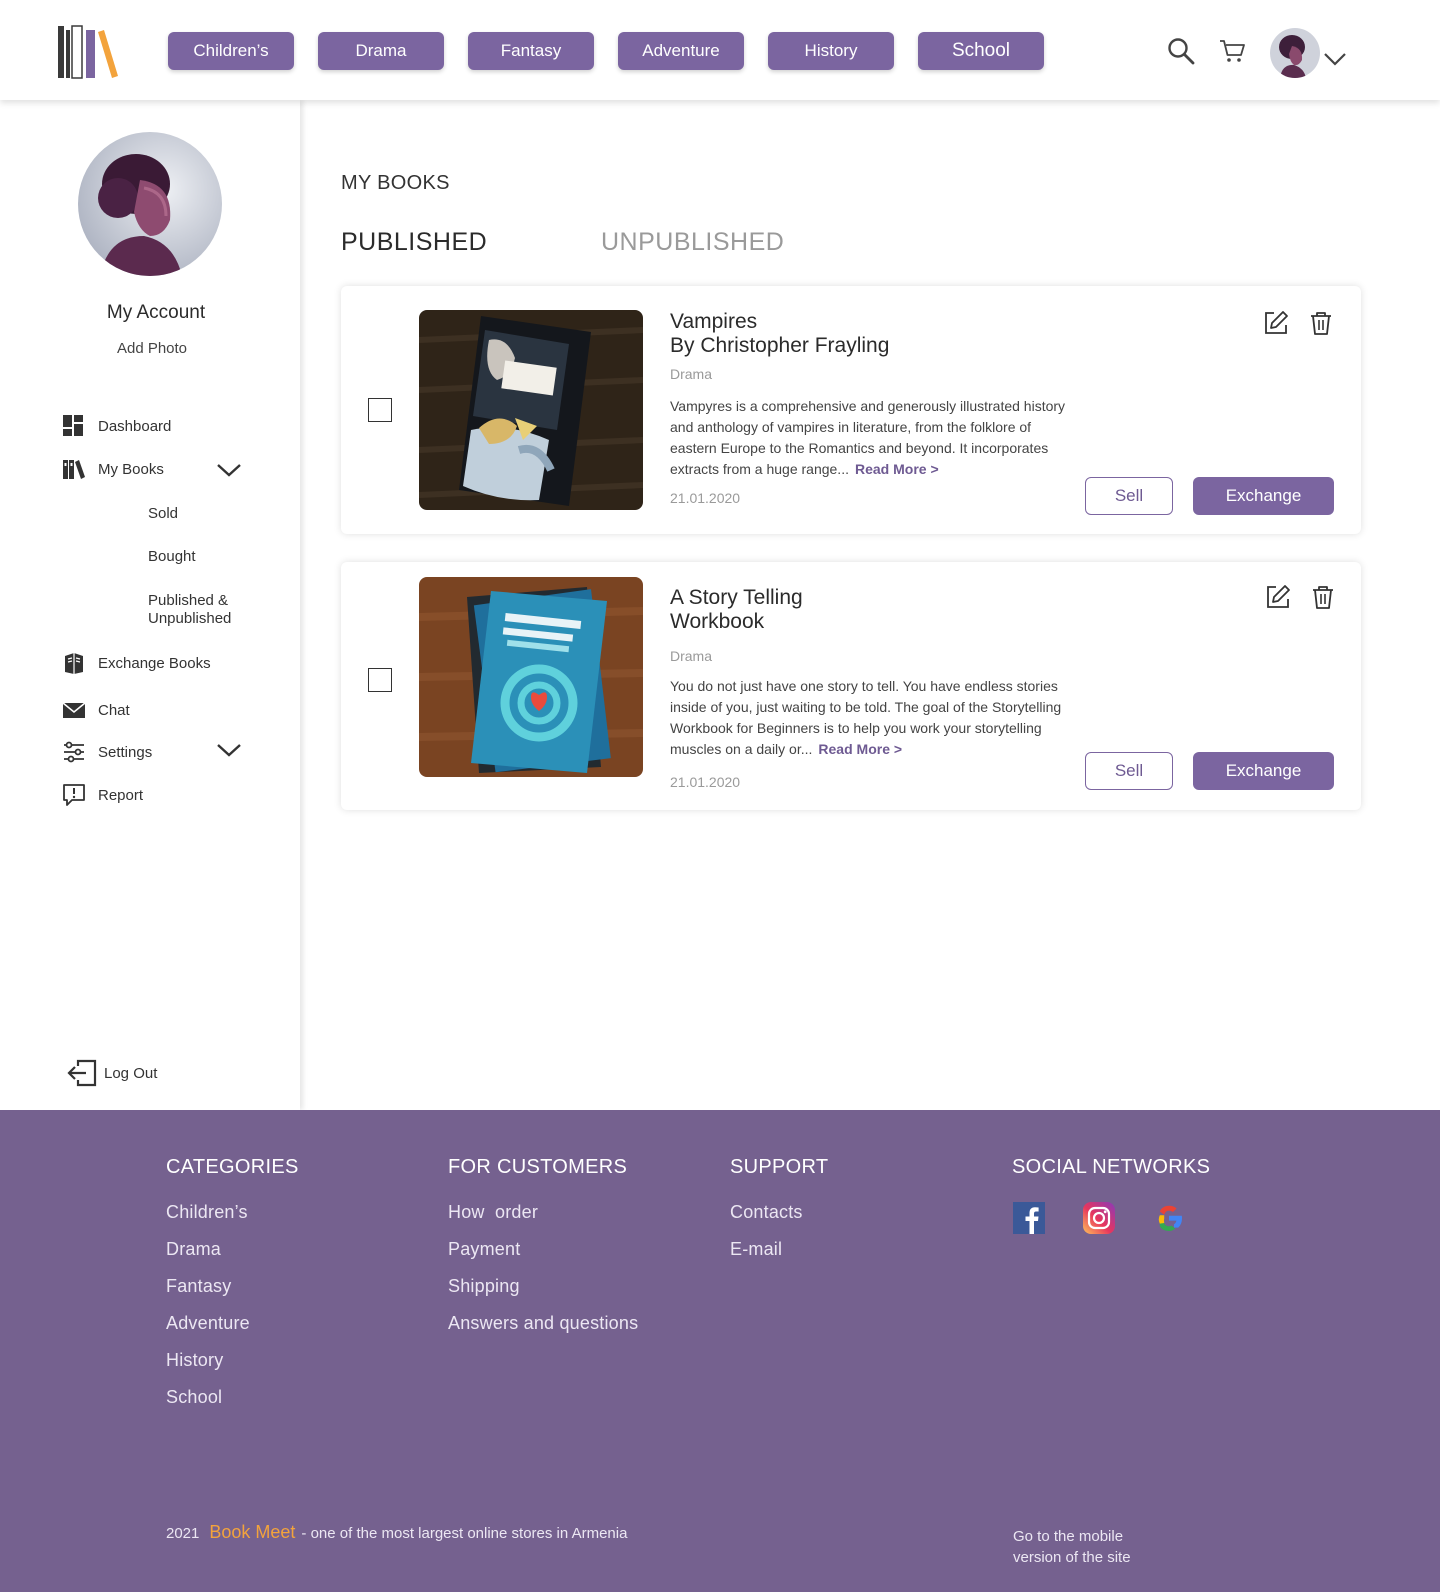  What do you see at coordinates (74, 752) in the screenshot?
I see `sliders-icon` at bounding box center [74, 752].